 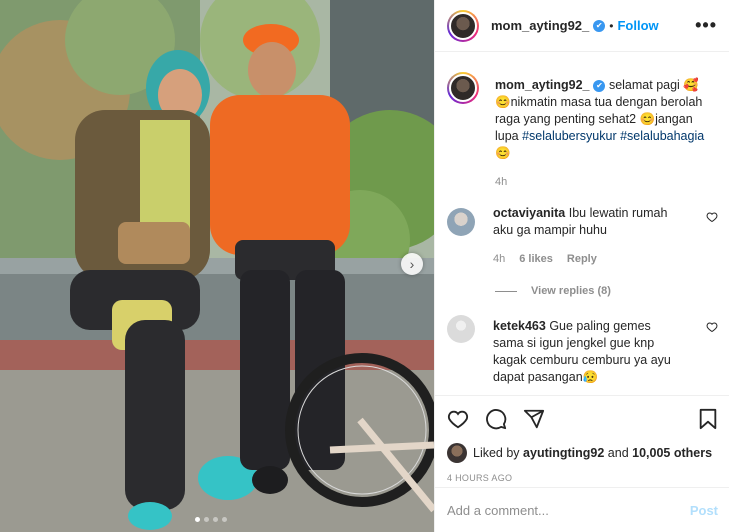 I want to click on author-username: mom_ayting92_, so click(x=540, y=25).